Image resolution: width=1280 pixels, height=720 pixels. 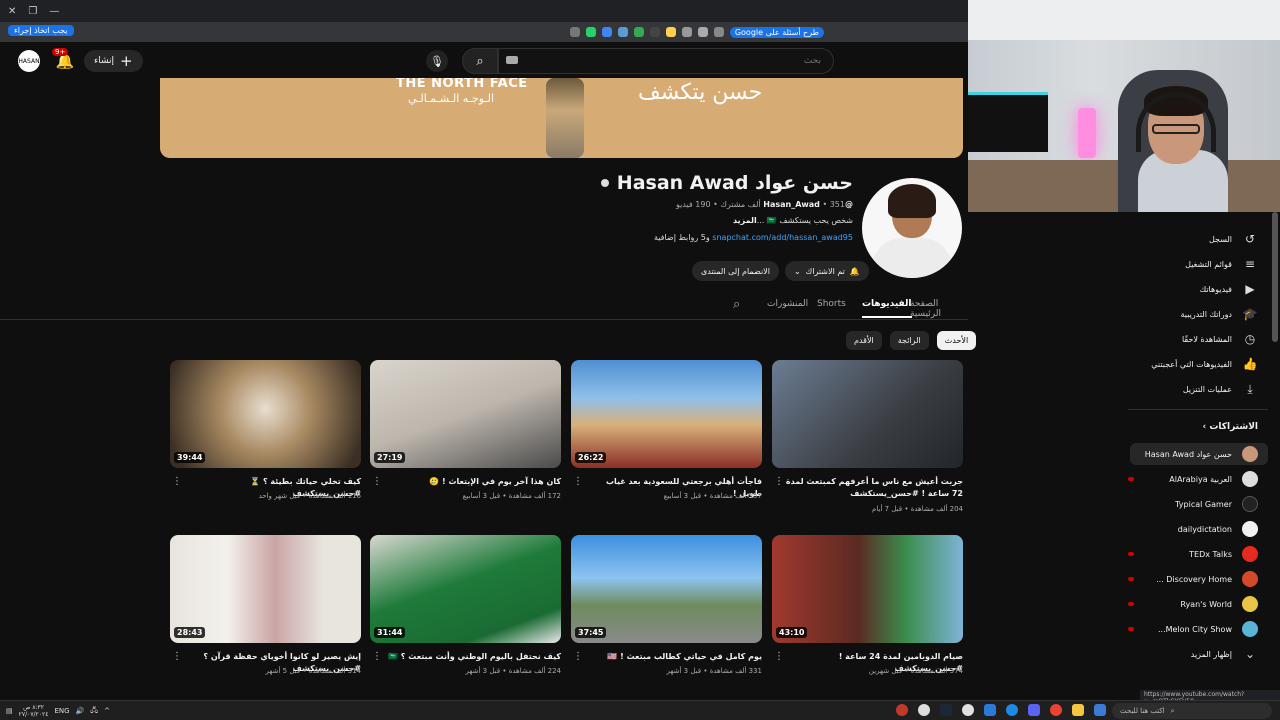 I want to click on channel-avatar, so click(x=912, y=228).